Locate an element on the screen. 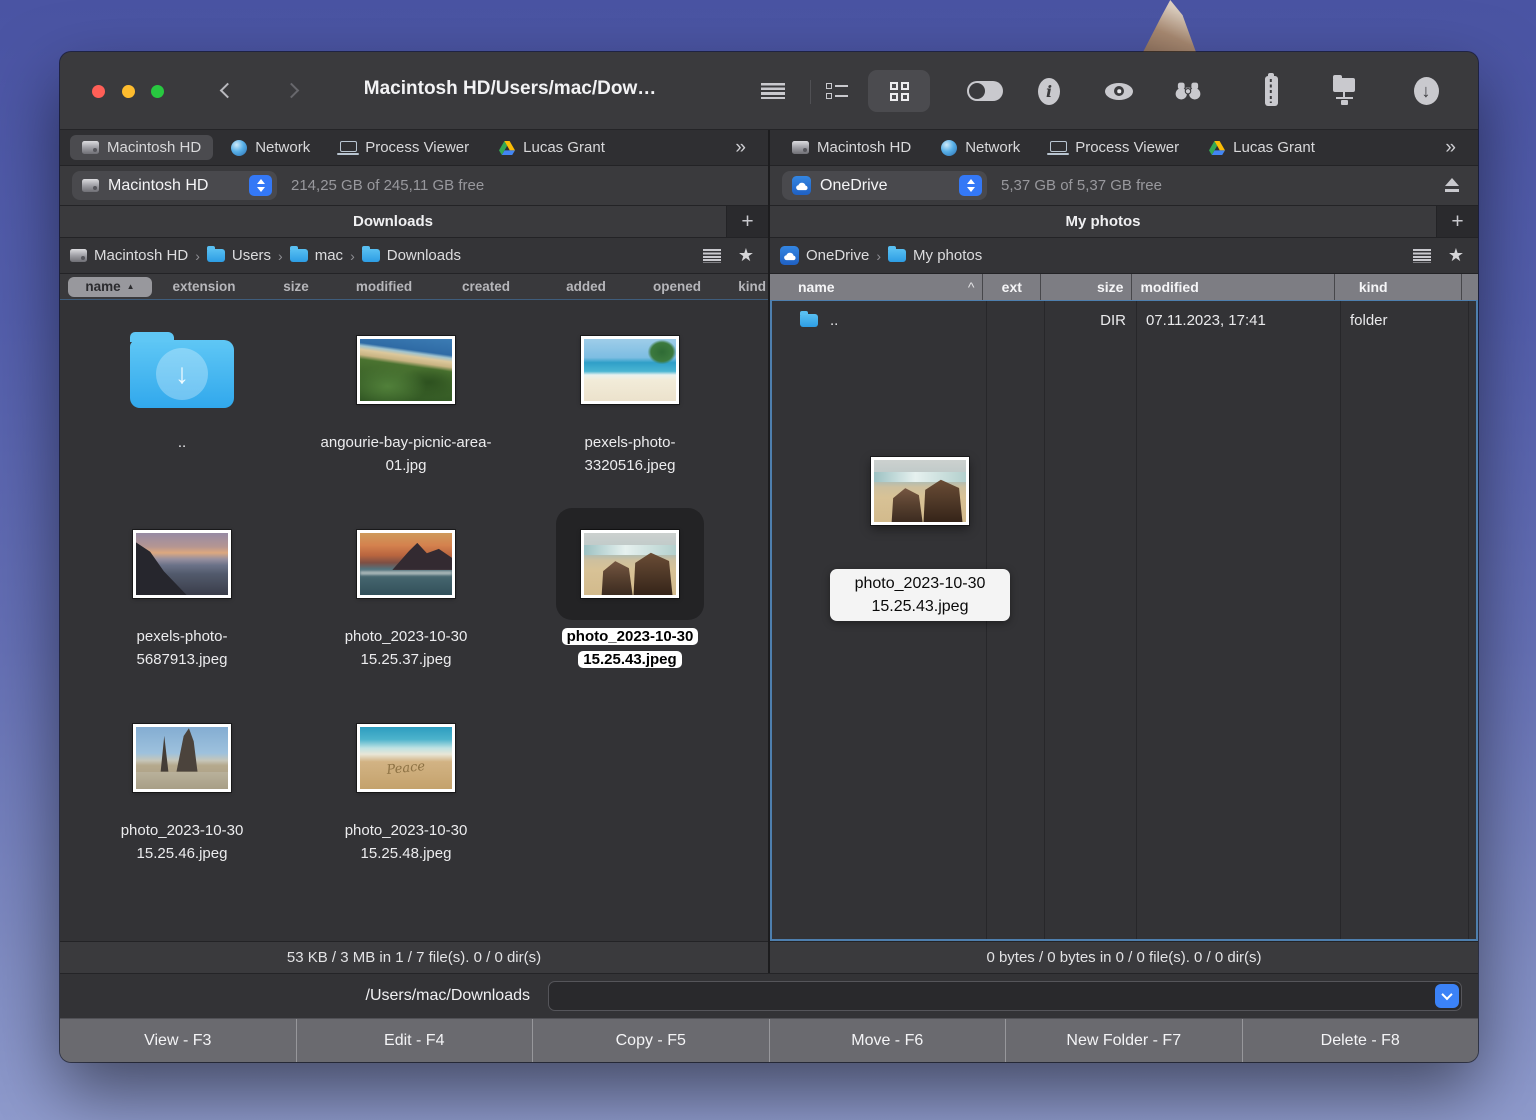  column-added: added is located at coordinates (586, 286).